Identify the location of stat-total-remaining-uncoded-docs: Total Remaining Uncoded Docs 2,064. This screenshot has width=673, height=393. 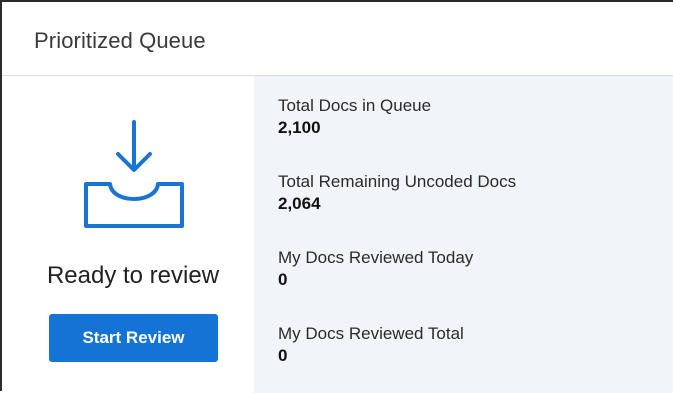
(397, 193).